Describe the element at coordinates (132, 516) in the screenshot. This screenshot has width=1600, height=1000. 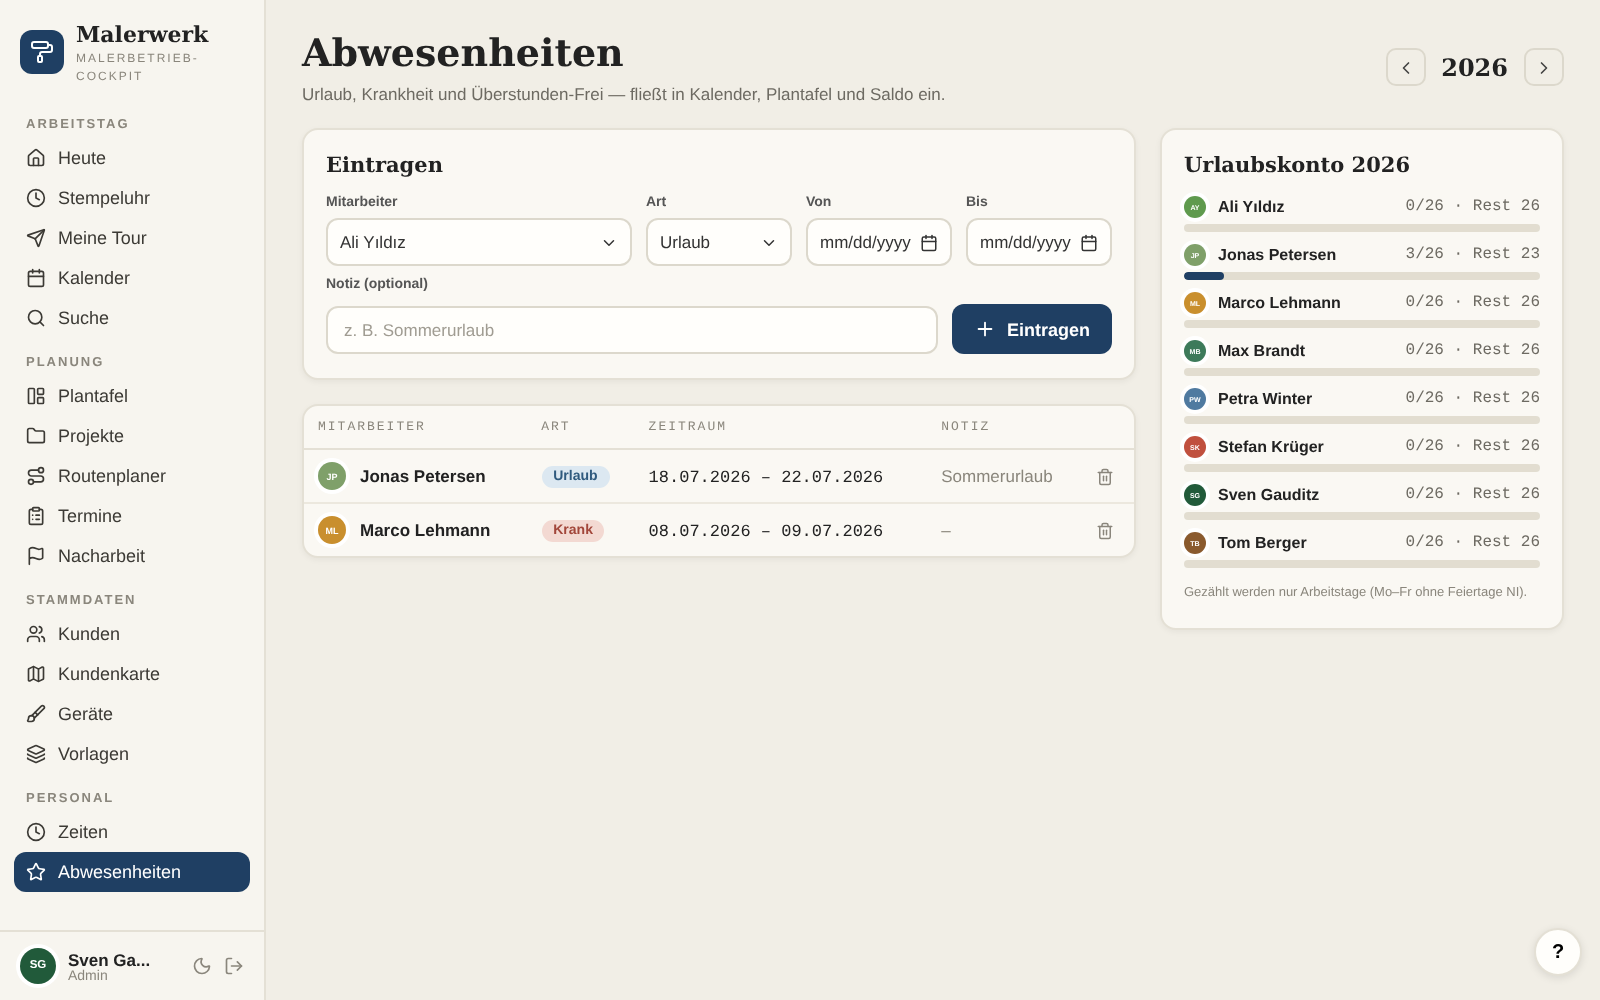
I see `nav-item: Termine` at that location.